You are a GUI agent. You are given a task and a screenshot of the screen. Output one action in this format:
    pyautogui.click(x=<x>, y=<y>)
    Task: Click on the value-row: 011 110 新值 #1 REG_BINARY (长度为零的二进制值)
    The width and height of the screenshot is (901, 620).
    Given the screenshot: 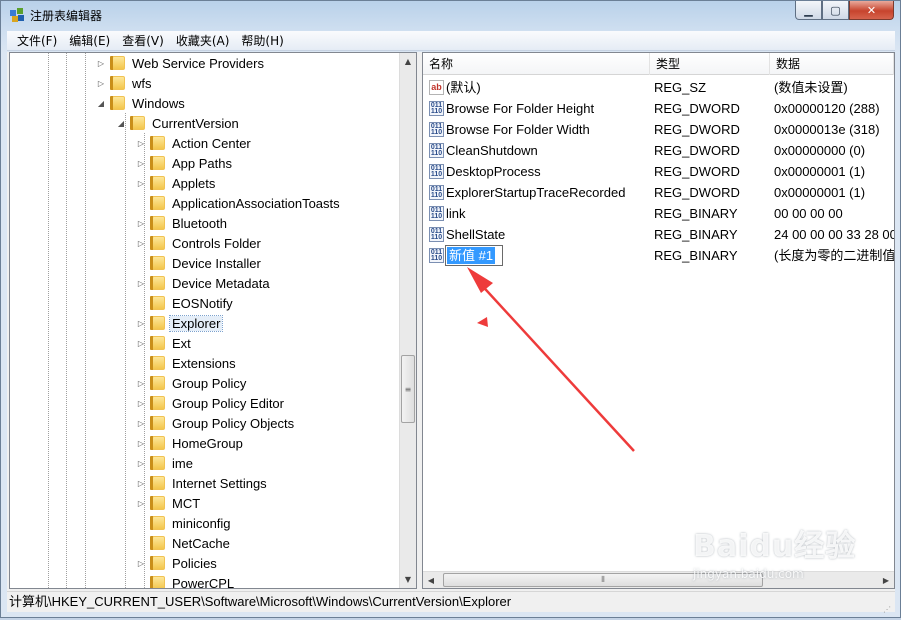 What is the action you would take?
    pyautogui.click(x=658, y=255)
    